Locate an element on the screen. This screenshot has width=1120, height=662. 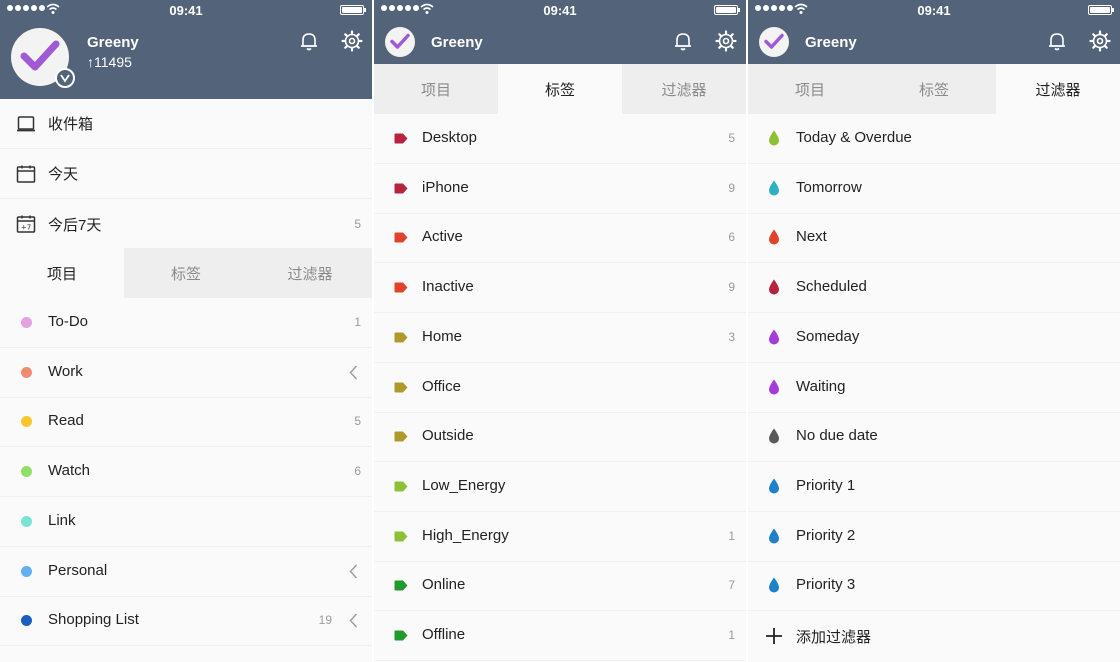
label-count: 1 is located at coordinates (731, 535).